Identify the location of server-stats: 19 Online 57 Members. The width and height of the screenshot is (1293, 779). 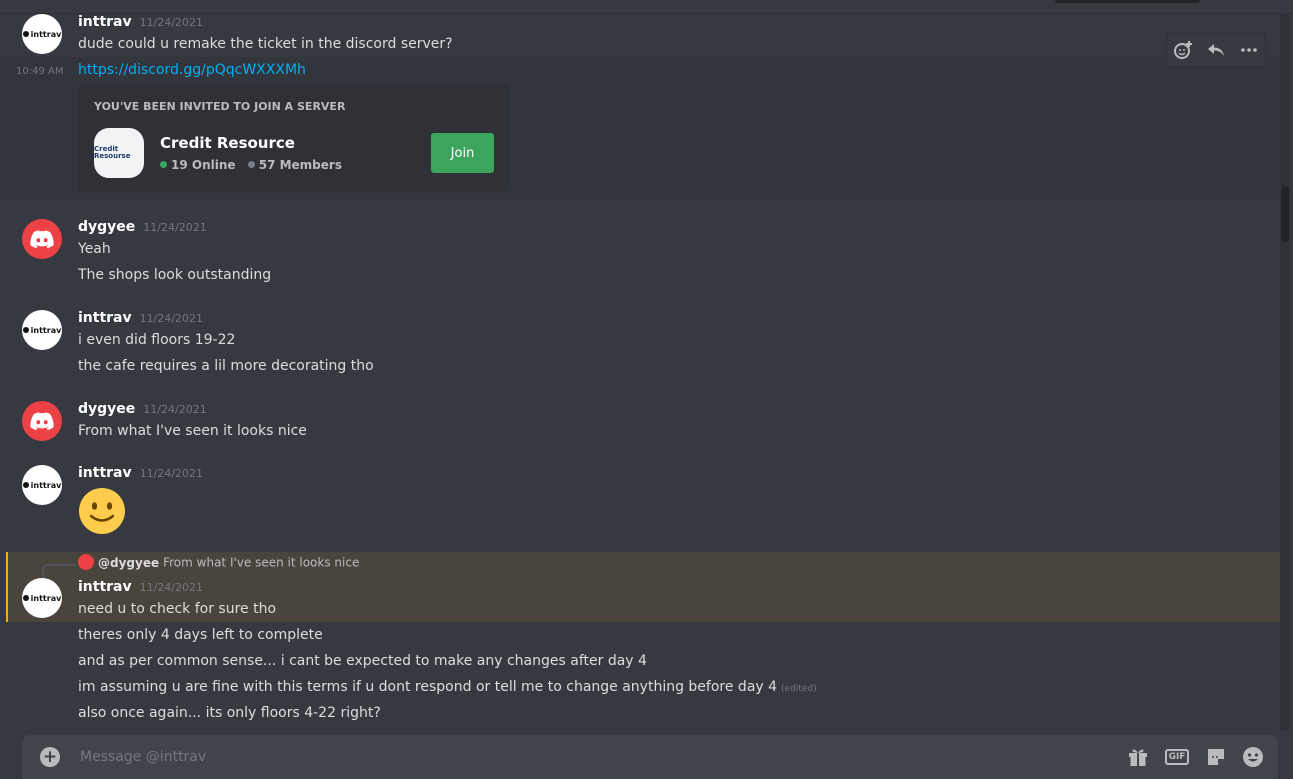
(251, 165).